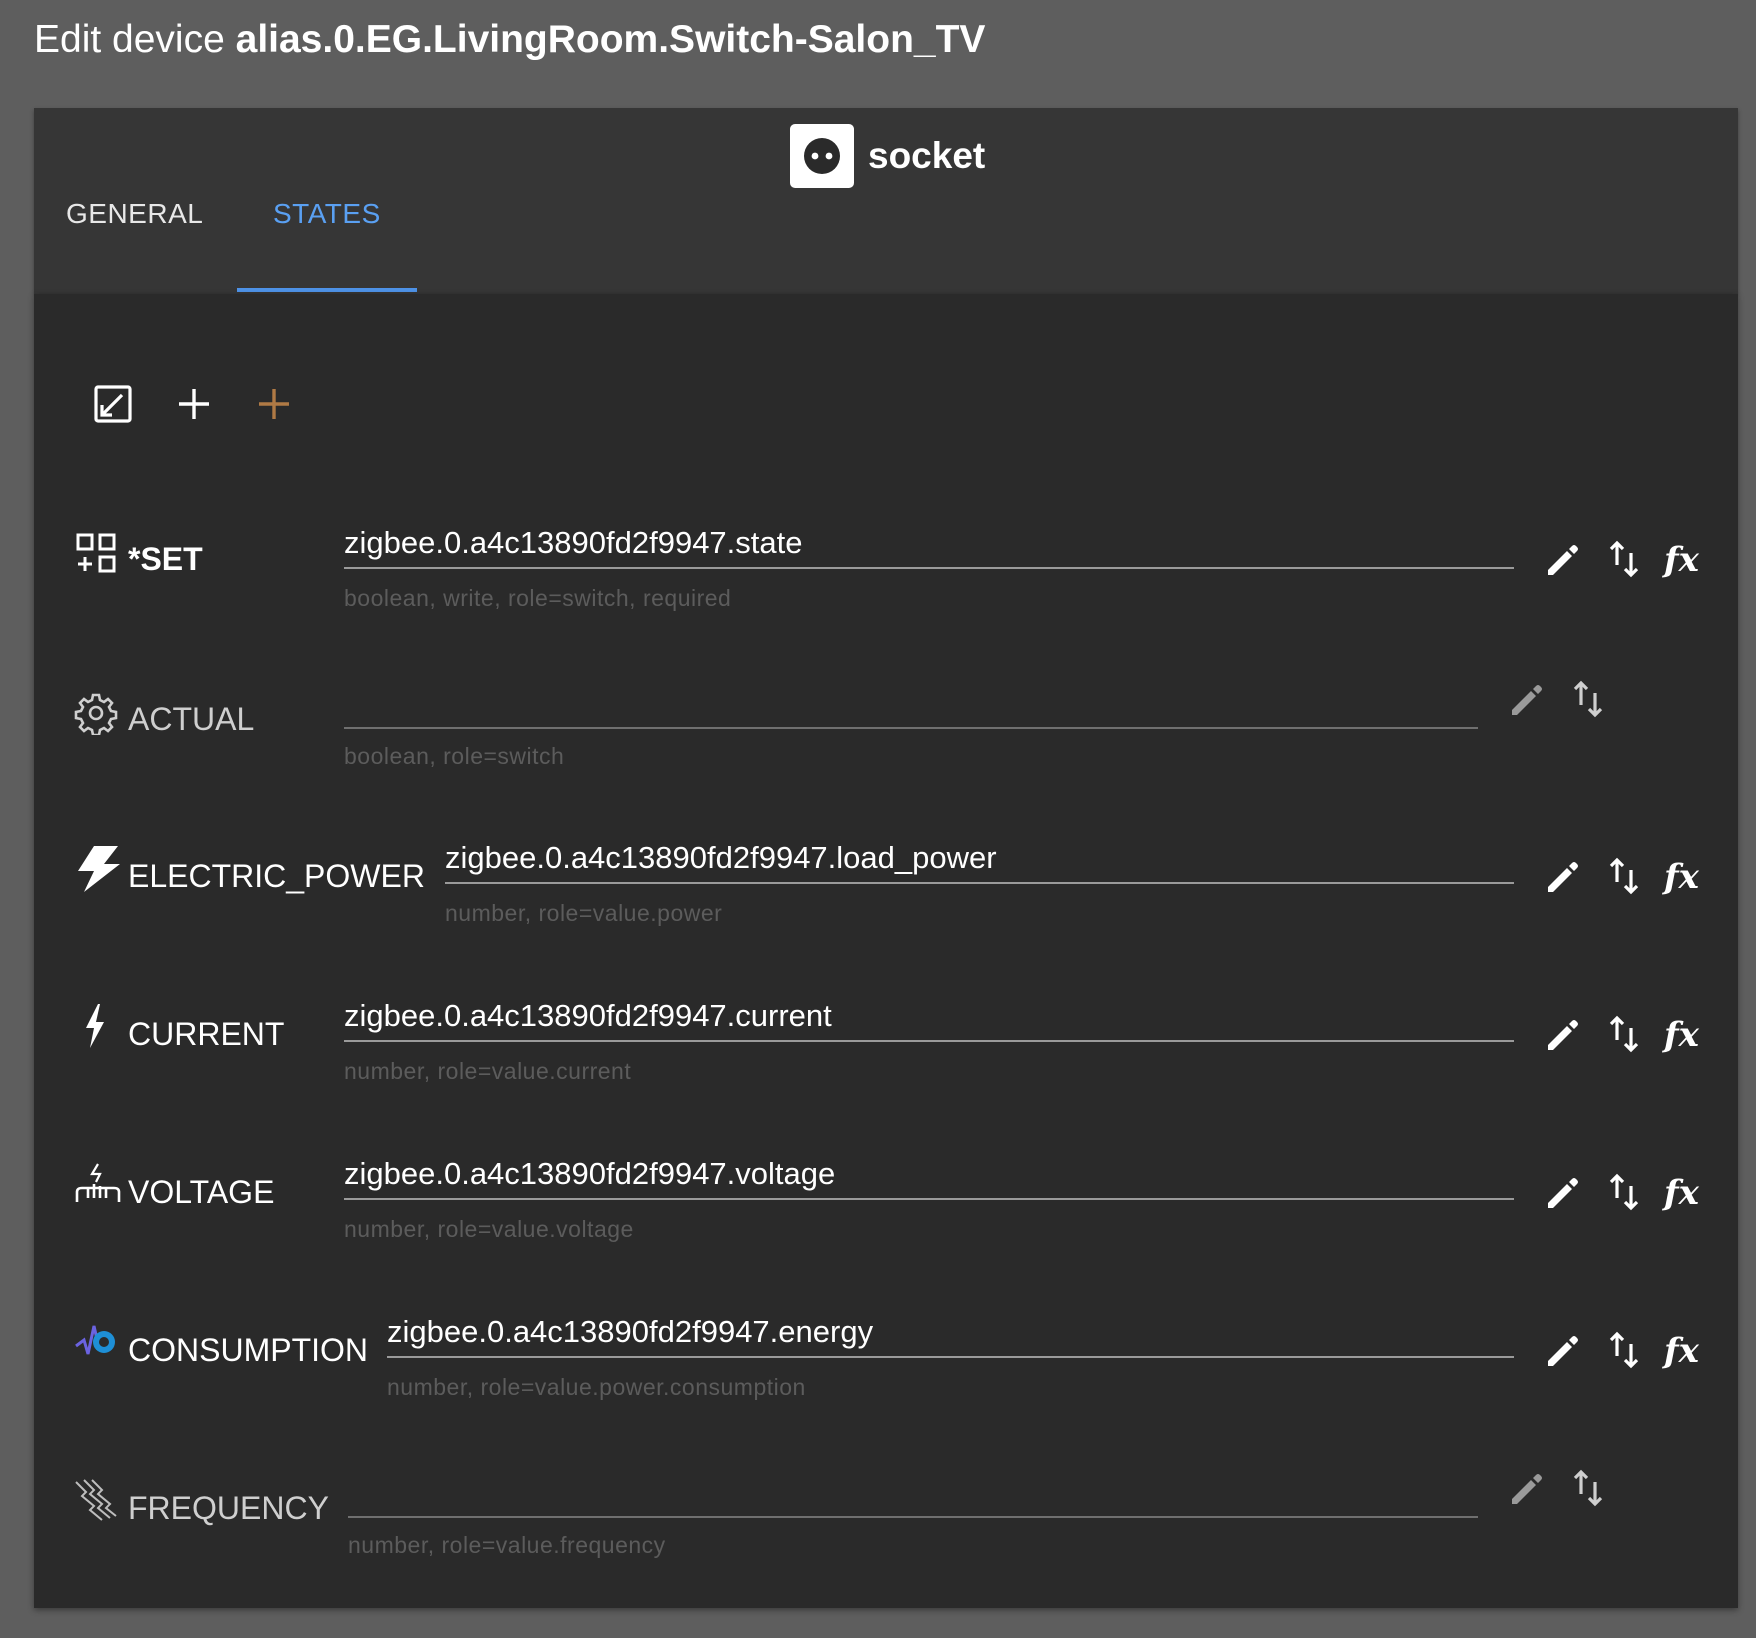 This screenshot has height=1638, width=1756. I want to click on tab-states: STATES, so click(327, 218).